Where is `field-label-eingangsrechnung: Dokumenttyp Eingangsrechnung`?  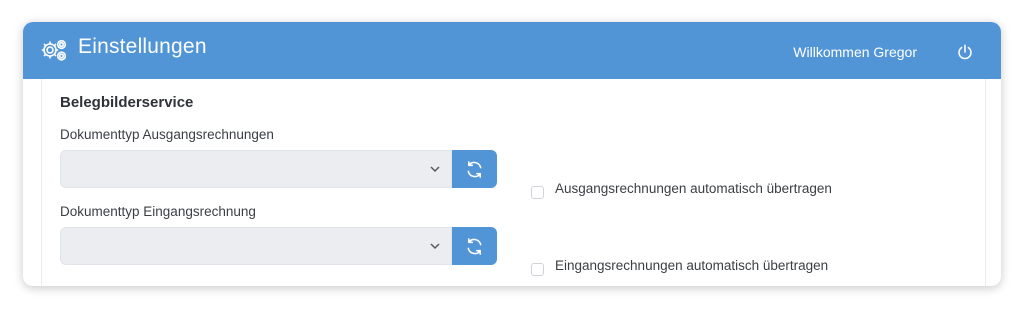 field-label-eingangsrechnung: Dokumenttyp Eingangsrechnung is located at coordinates (158, 211).